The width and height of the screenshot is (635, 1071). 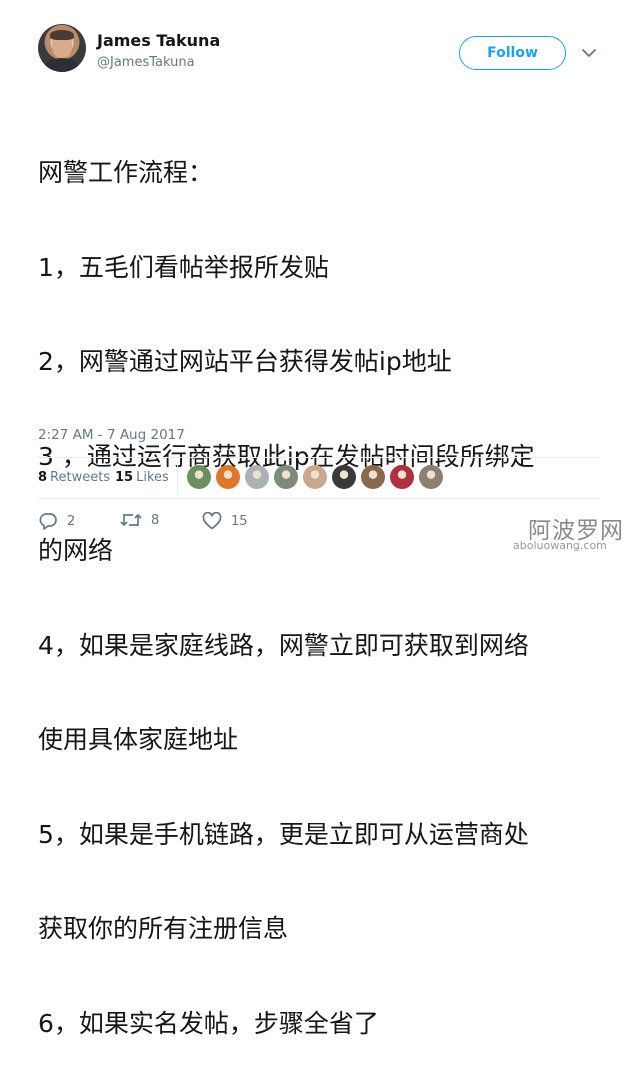 I want to click on likes-count: 15, so click(x=124, y=477).